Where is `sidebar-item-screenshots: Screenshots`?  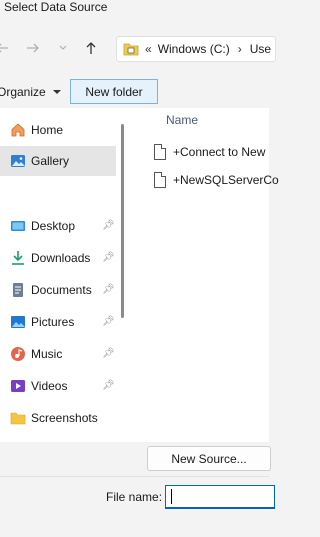
sidebar-item-screenshots: Screenshots is located at coordinates (58, 418).